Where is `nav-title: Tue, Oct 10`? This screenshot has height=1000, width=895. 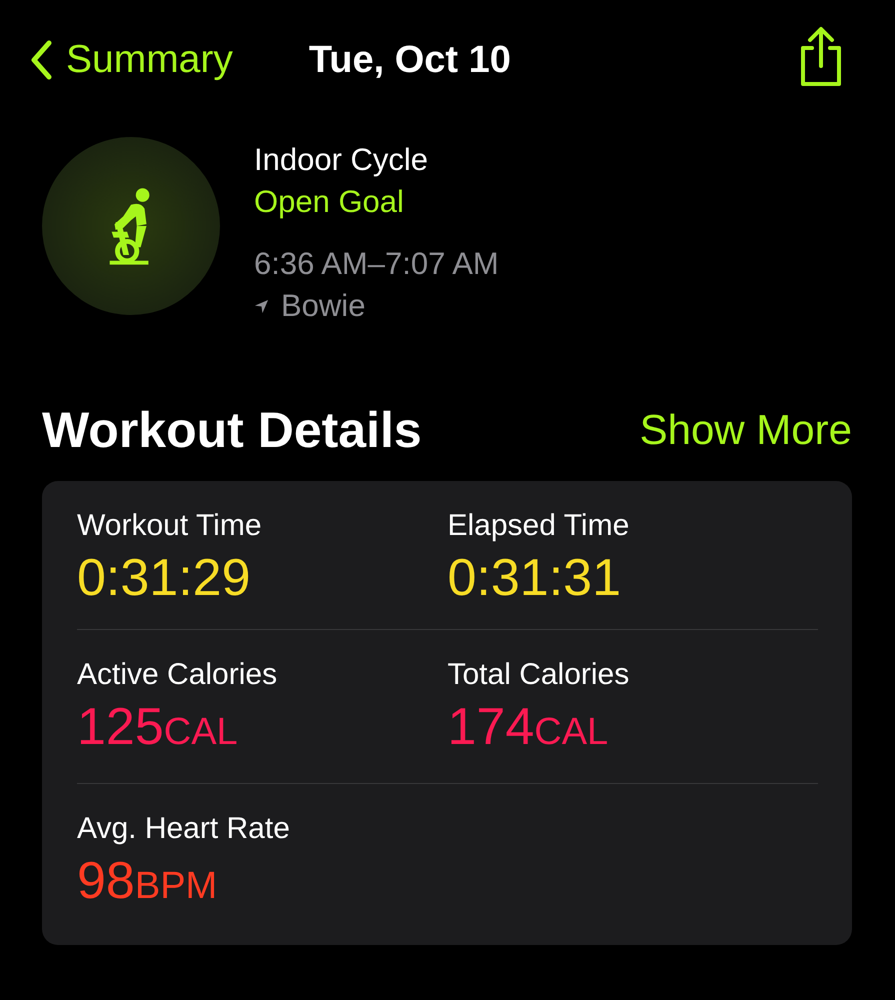 nav-title: Tue, Oct 10 is located at coordinates (410, 60).